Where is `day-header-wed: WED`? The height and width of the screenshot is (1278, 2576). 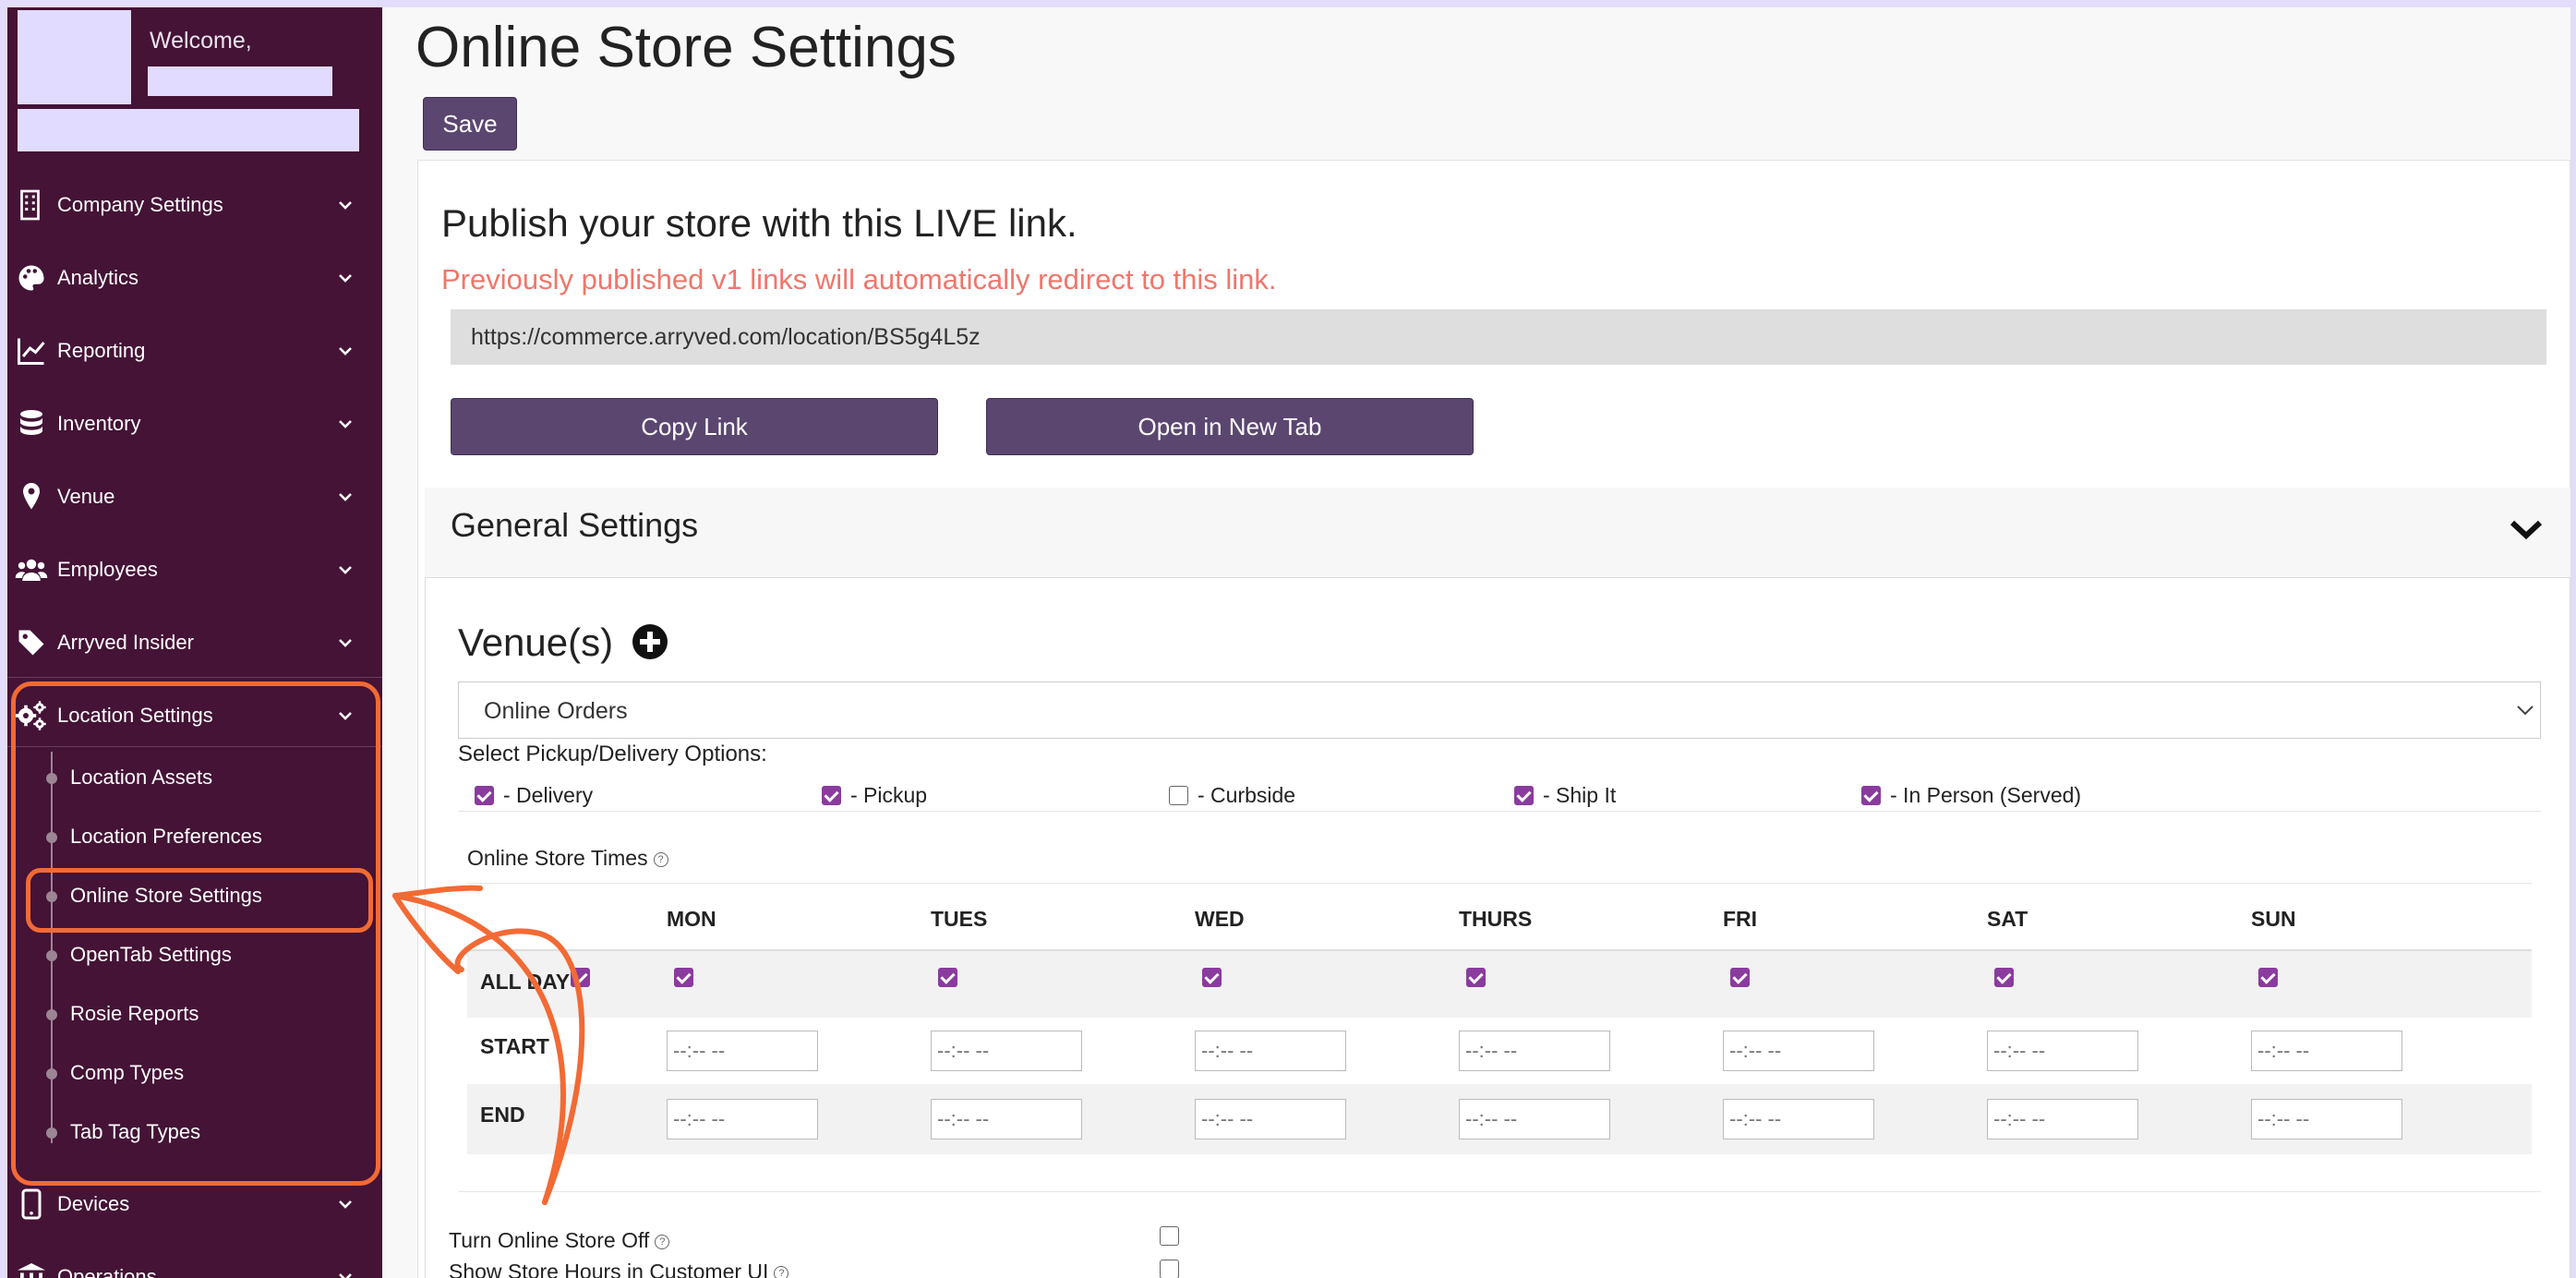 day-header-wed: WED is located at coordinates (1220, 919).